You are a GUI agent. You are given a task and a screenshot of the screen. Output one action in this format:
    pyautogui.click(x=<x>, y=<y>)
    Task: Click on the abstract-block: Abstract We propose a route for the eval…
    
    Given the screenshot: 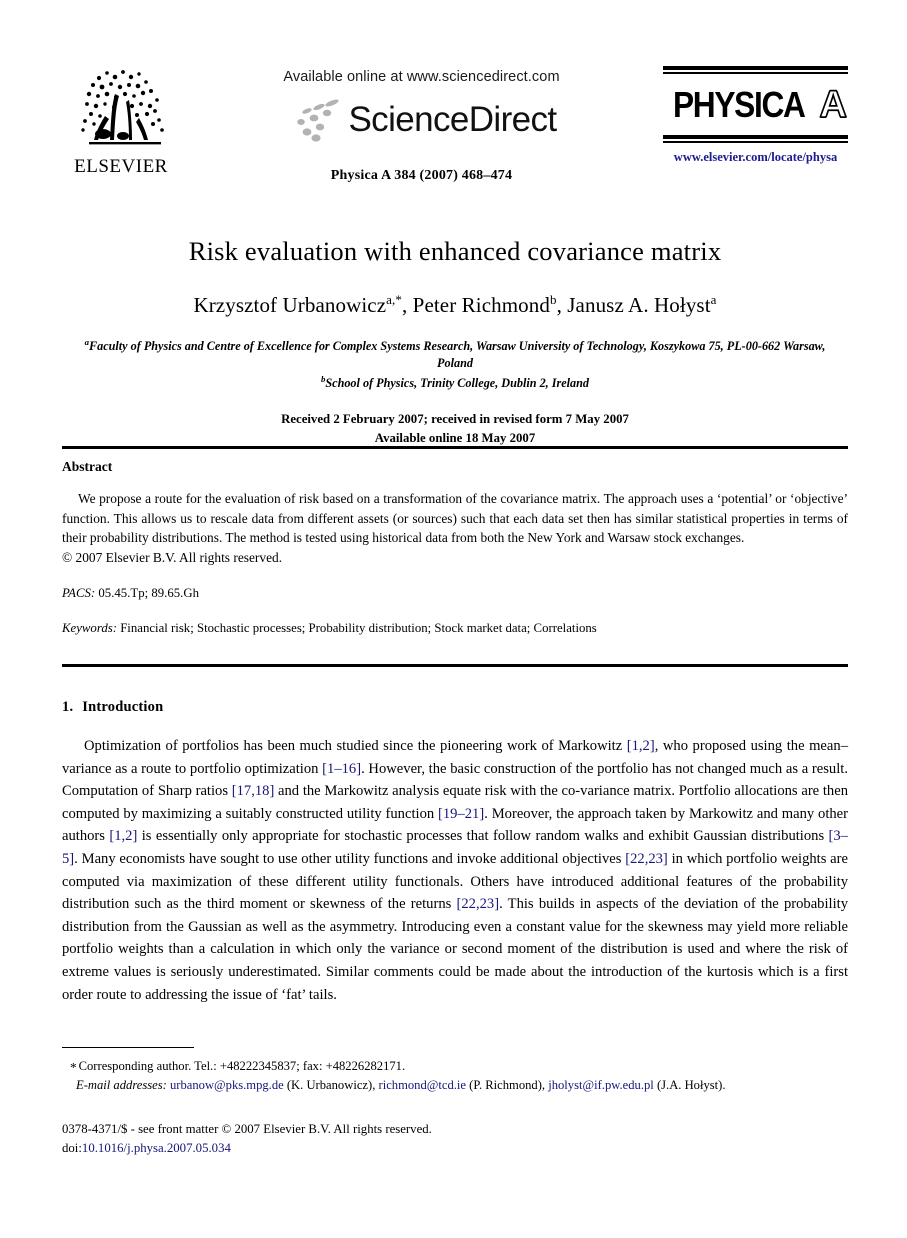 What is the action you would take?
    pyautogui.click(x=455, y=548)
    